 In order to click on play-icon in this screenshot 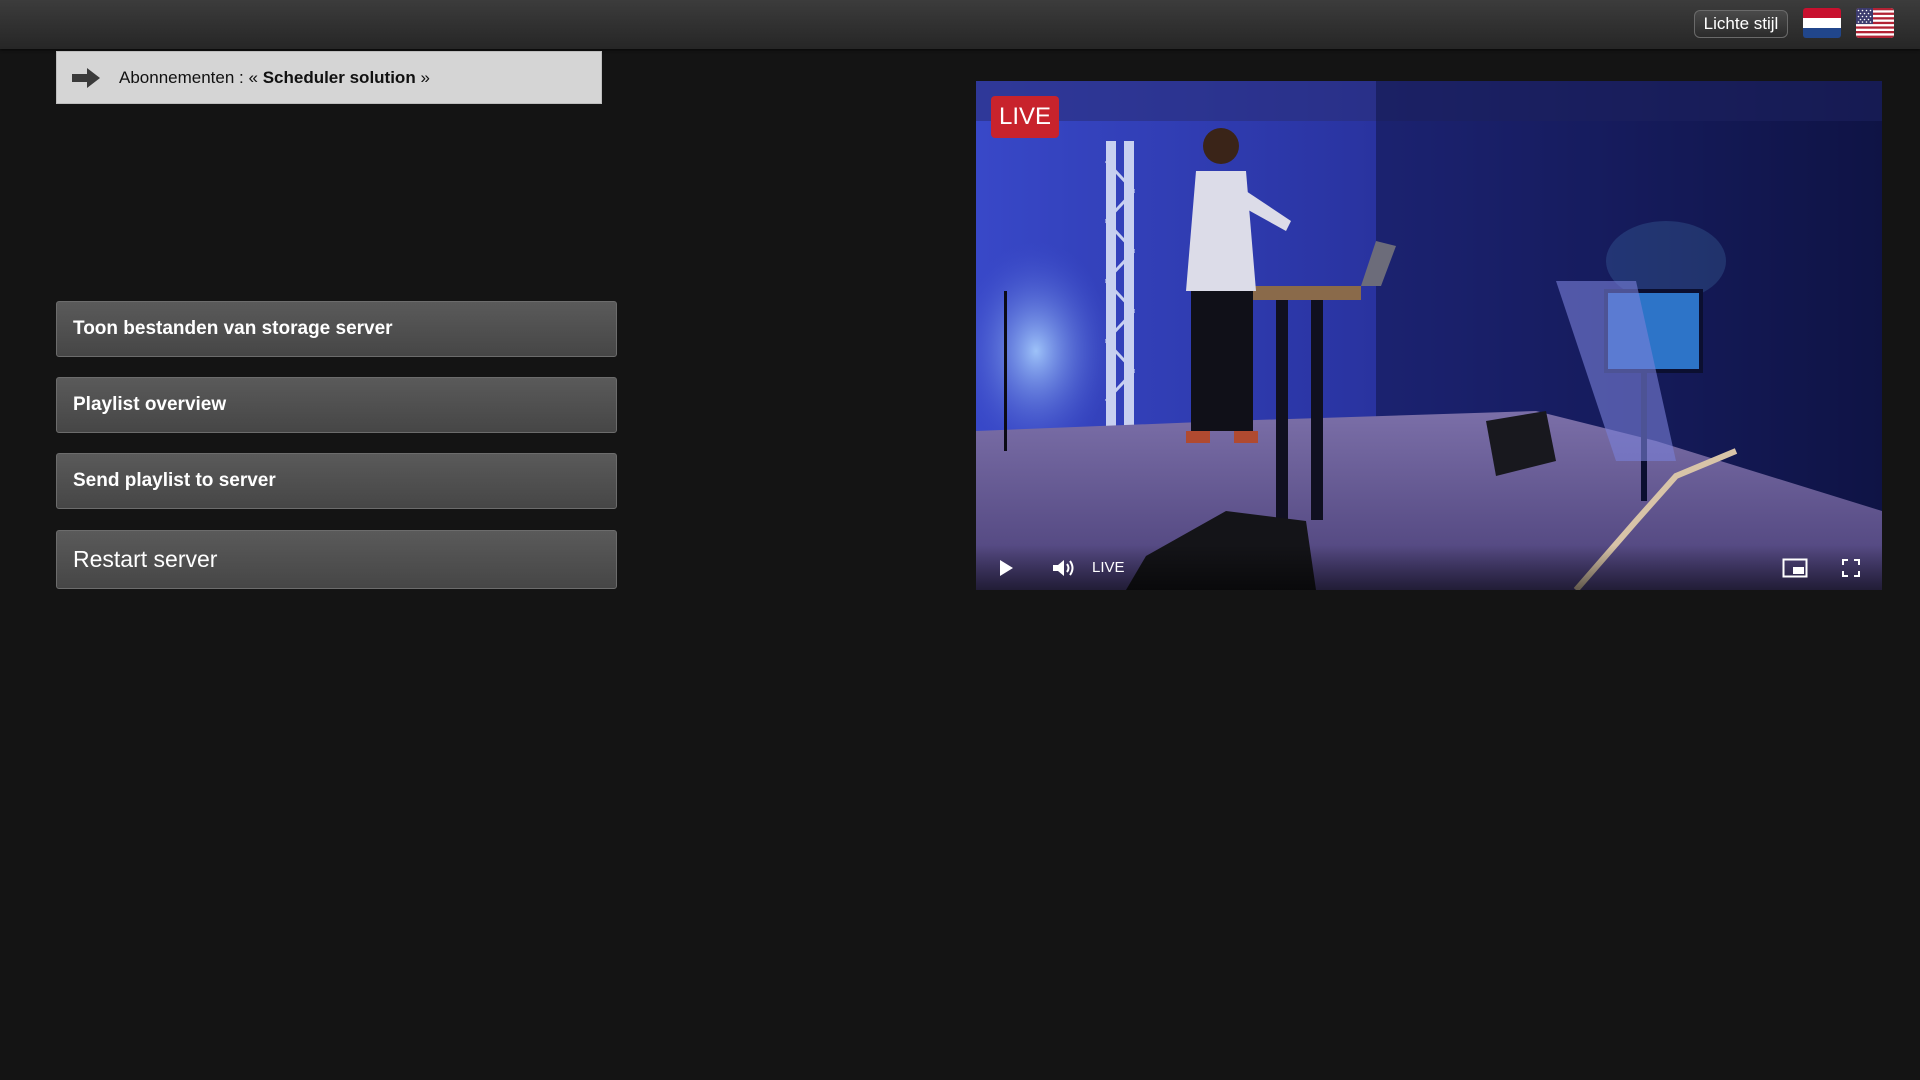, I will do `click(1006, 567)`.